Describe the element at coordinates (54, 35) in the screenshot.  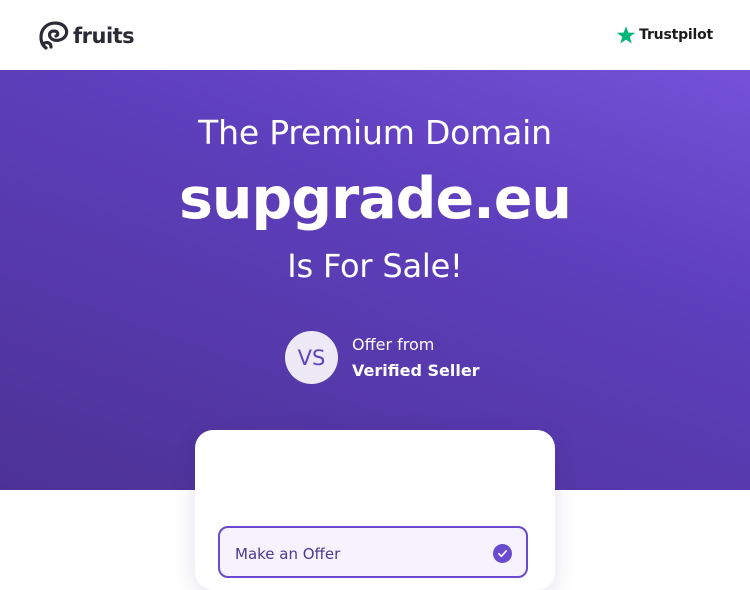
I see `fruits-logo-icon` at that location.